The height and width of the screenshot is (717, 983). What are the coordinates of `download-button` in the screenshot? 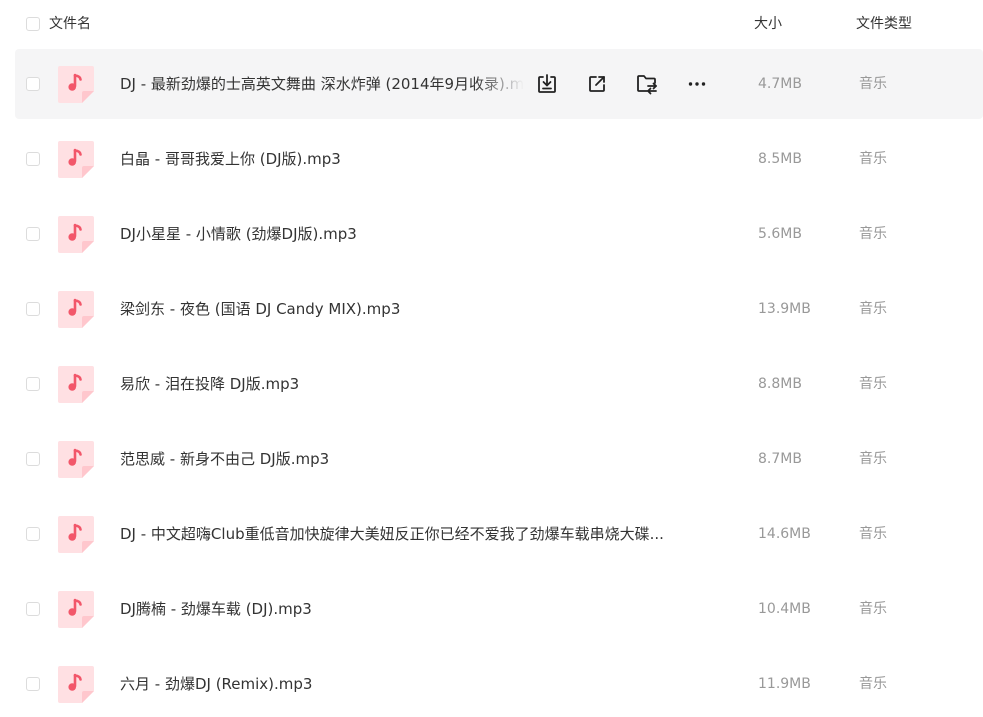 It's located at (547, 84).